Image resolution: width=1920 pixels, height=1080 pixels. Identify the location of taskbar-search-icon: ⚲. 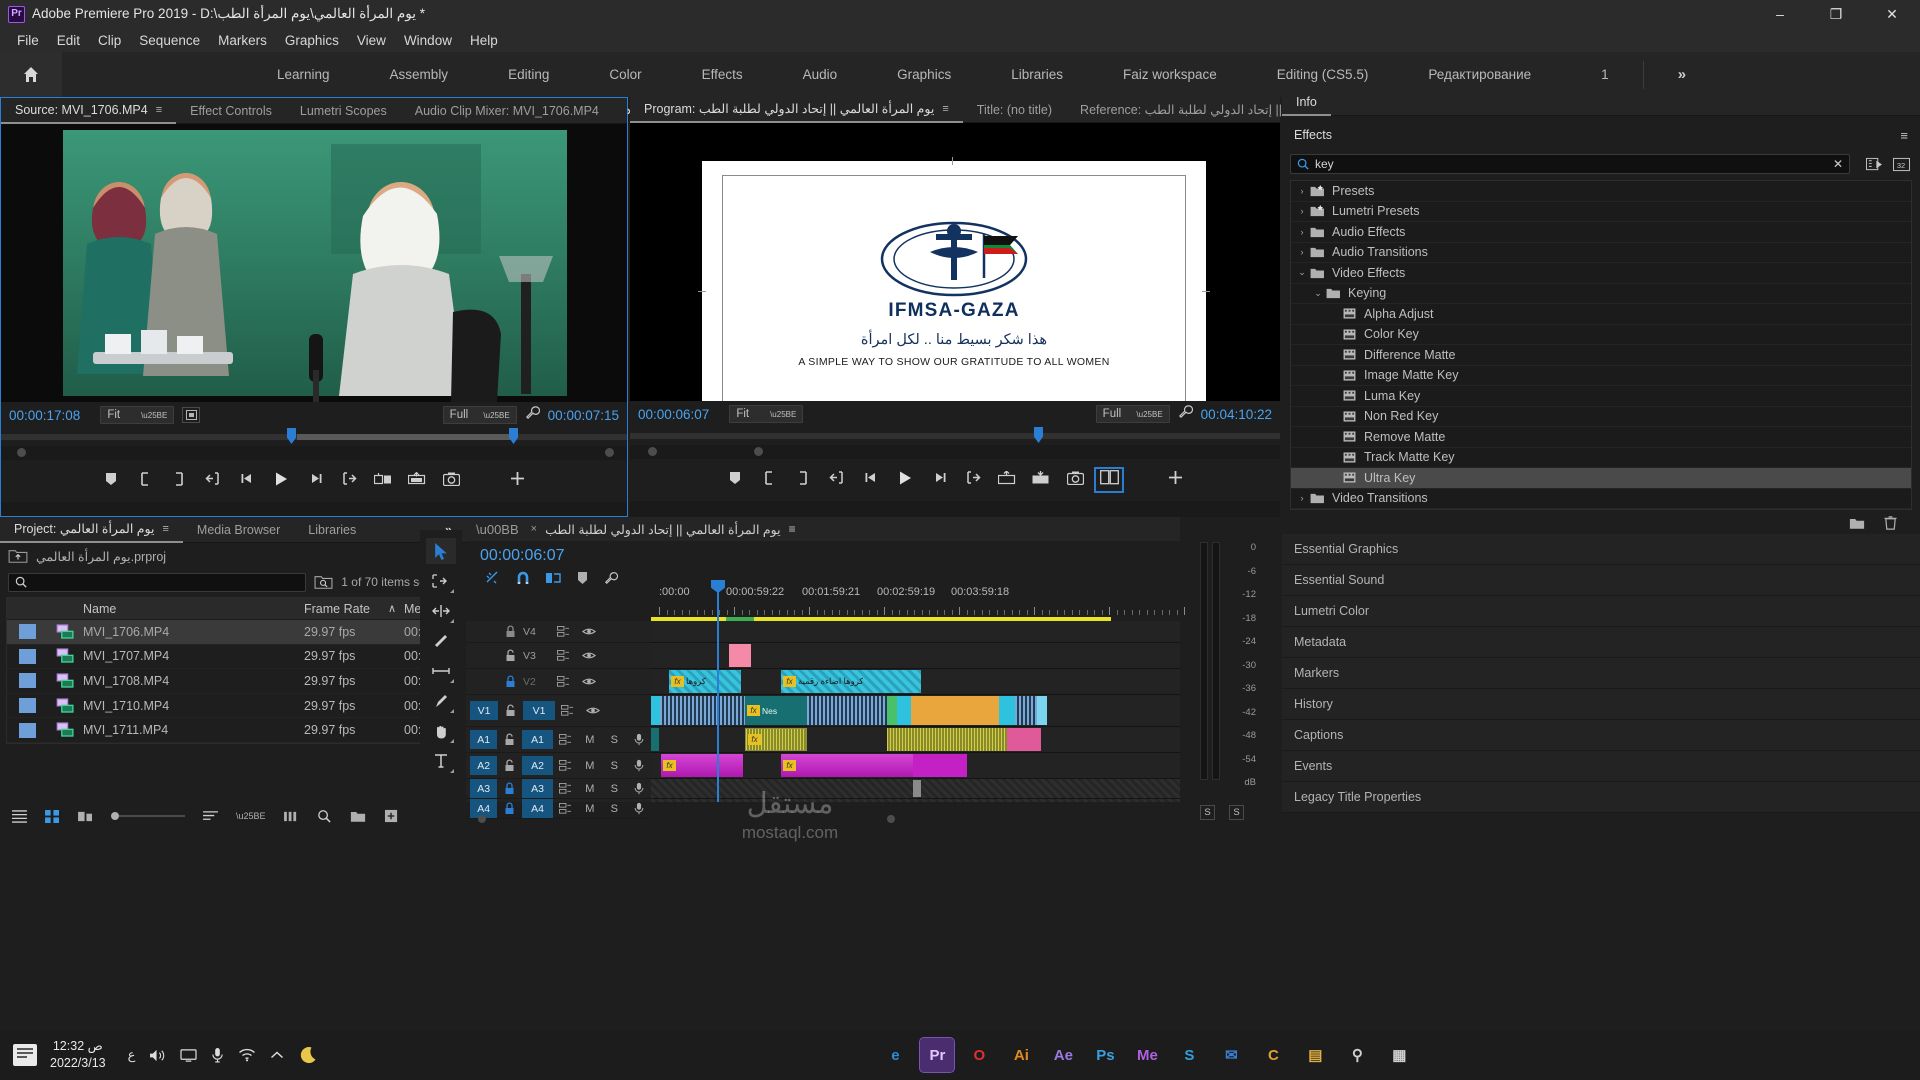
(1357, 1055).